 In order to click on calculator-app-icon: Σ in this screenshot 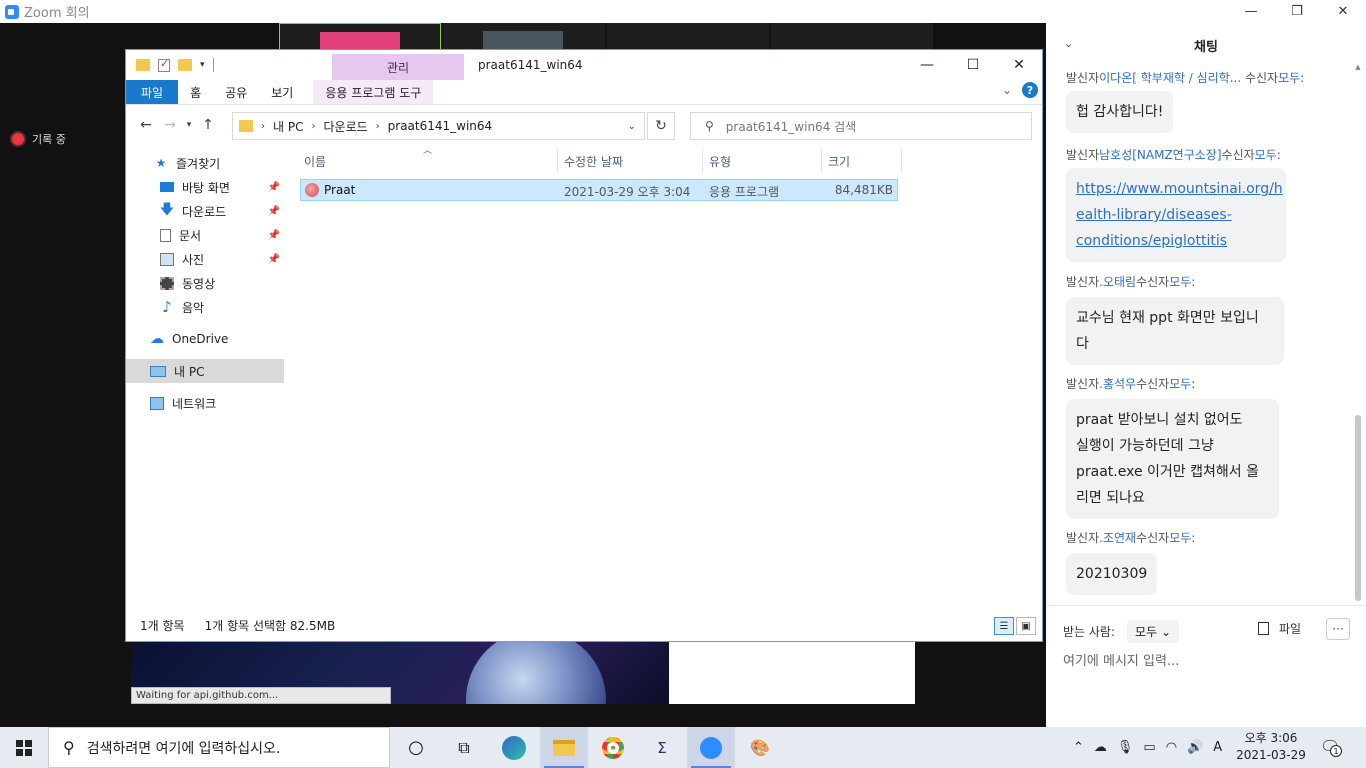, I will do `click(662, 747)`.